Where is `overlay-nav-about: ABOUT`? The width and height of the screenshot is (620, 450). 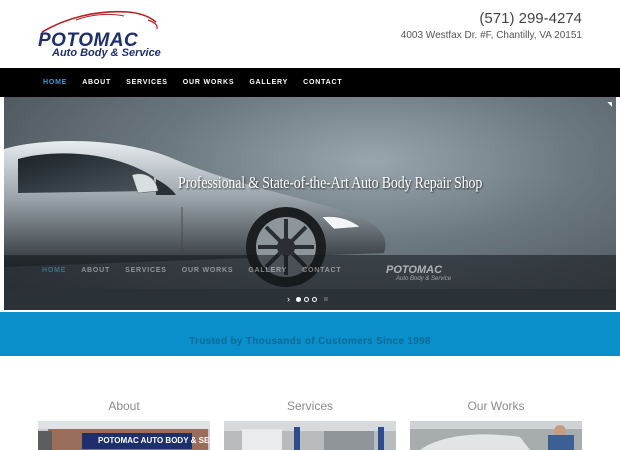 overlay-nav-about: ABOUT is located at coordinates (96, 270).